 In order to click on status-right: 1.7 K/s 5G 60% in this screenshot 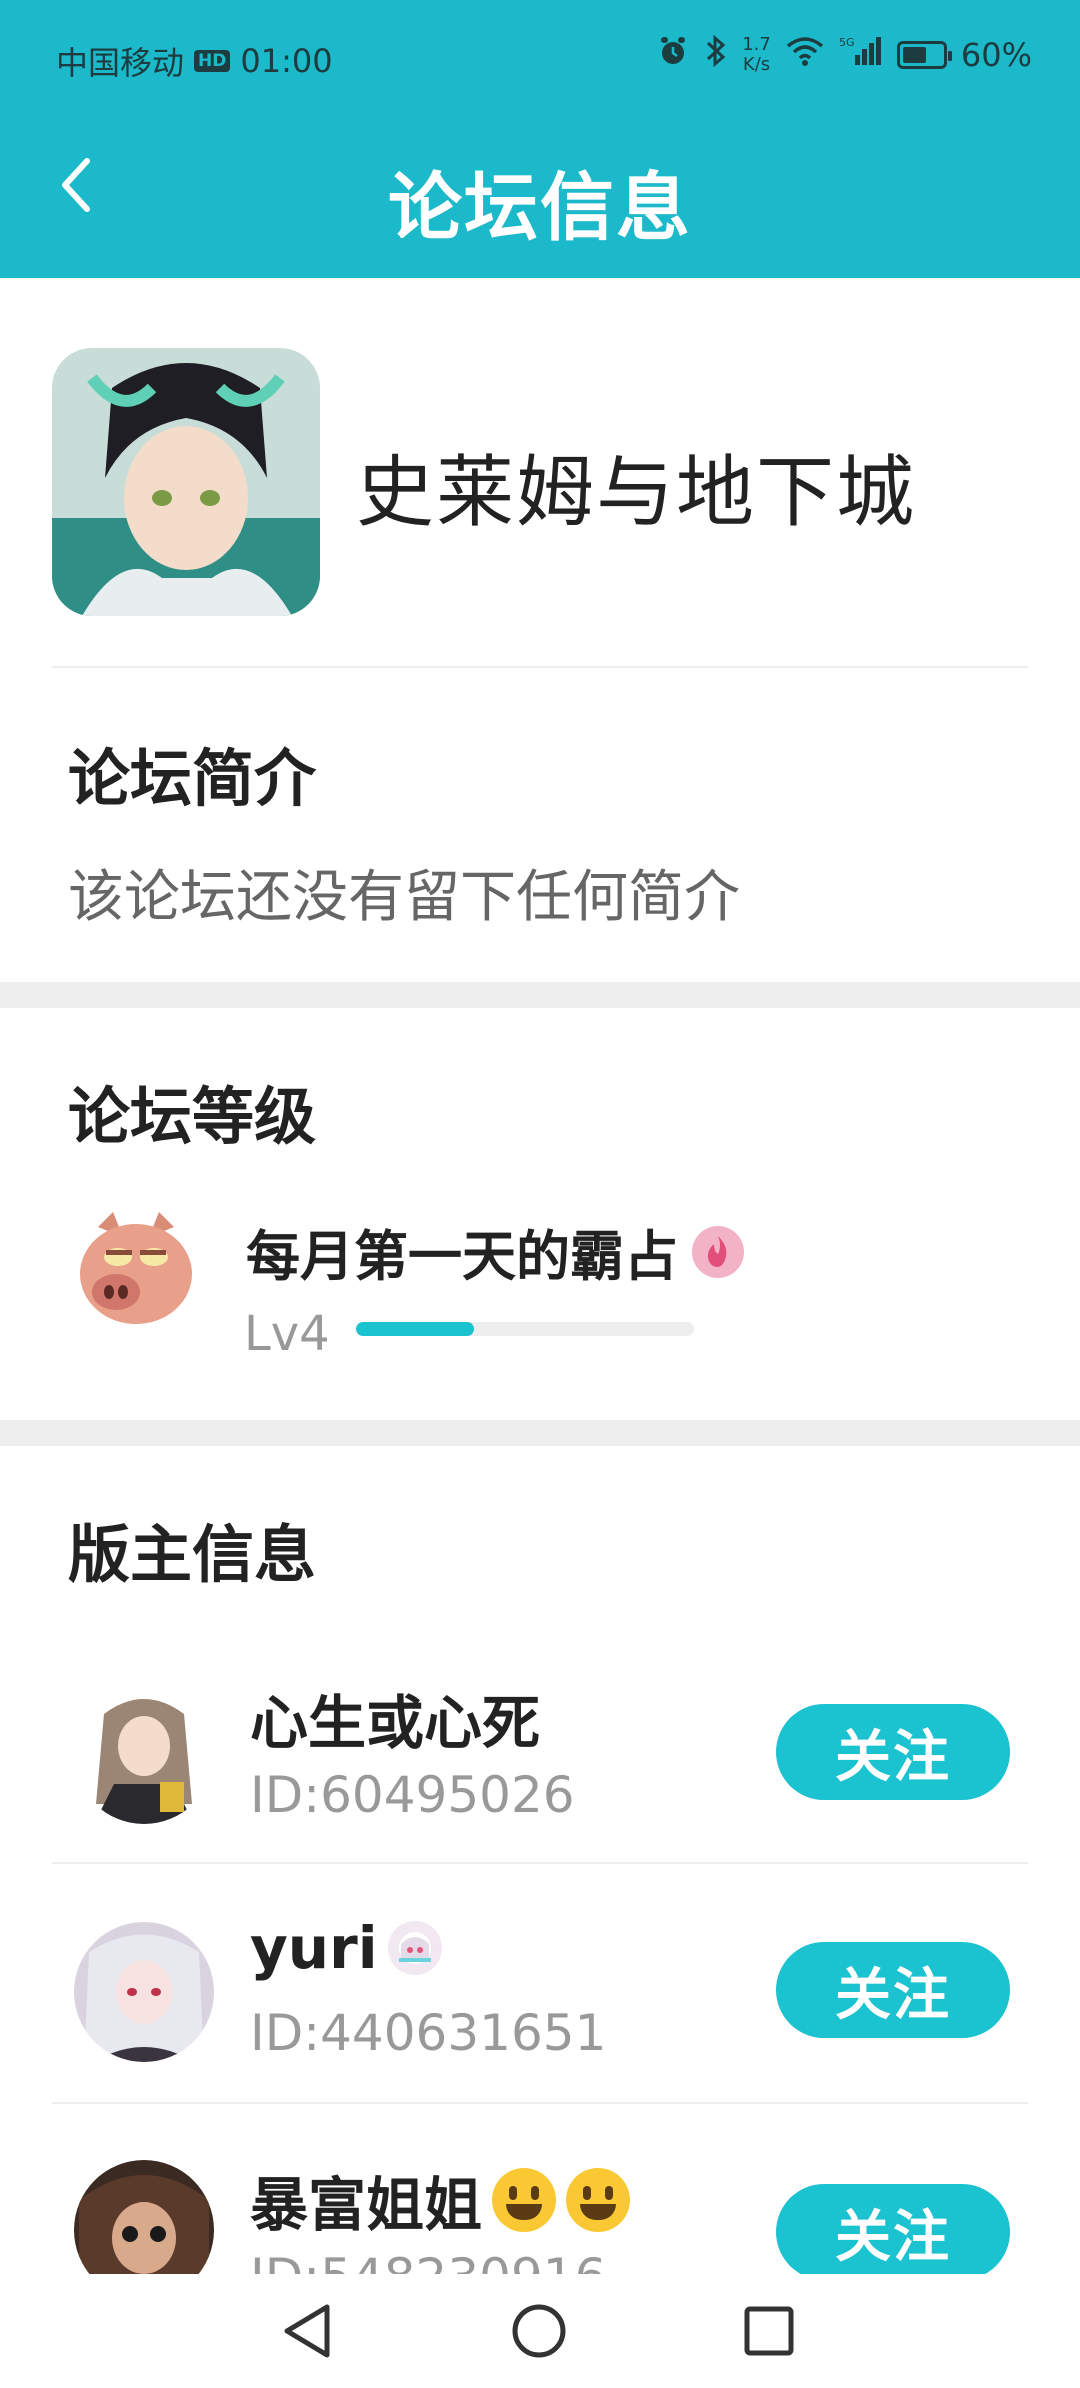, I will do `click(844, 55)`.